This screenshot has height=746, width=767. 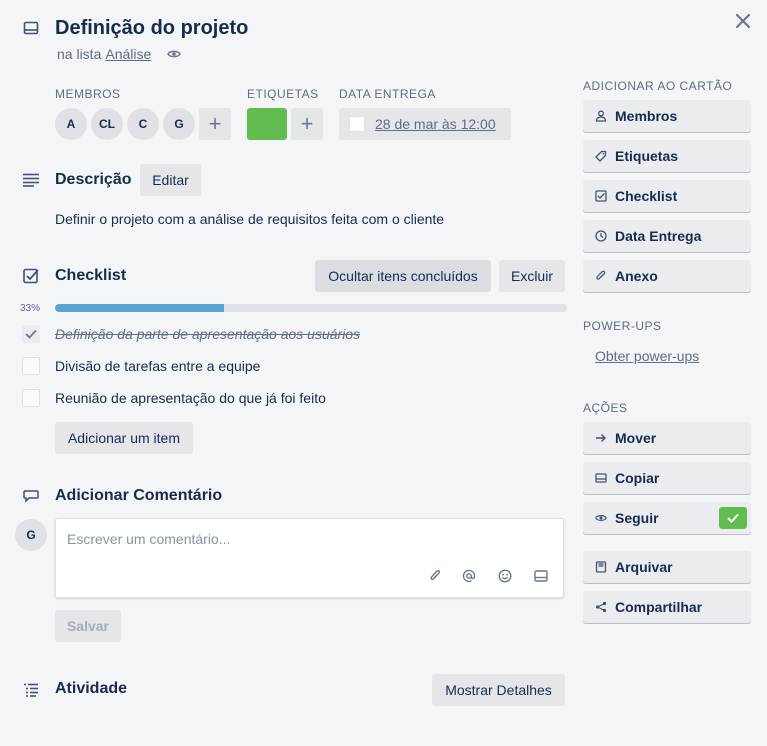 What do you see at coordinates (174, 54) in the screenshot?
I see `watch-eye-icon` at bounding box center [174, 54].